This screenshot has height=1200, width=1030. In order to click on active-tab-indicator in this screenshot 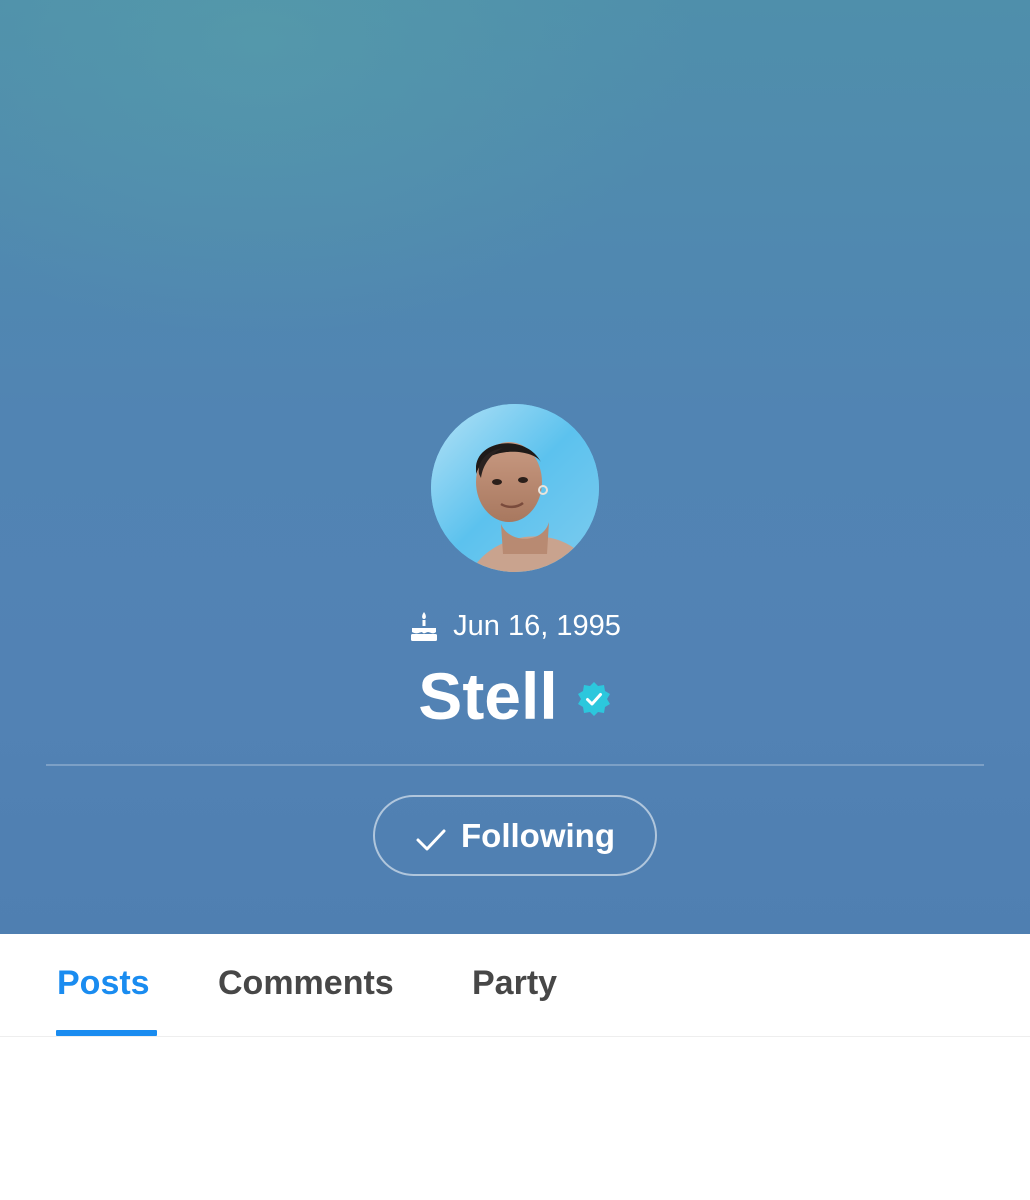, I will do `click(106, 1033)`.